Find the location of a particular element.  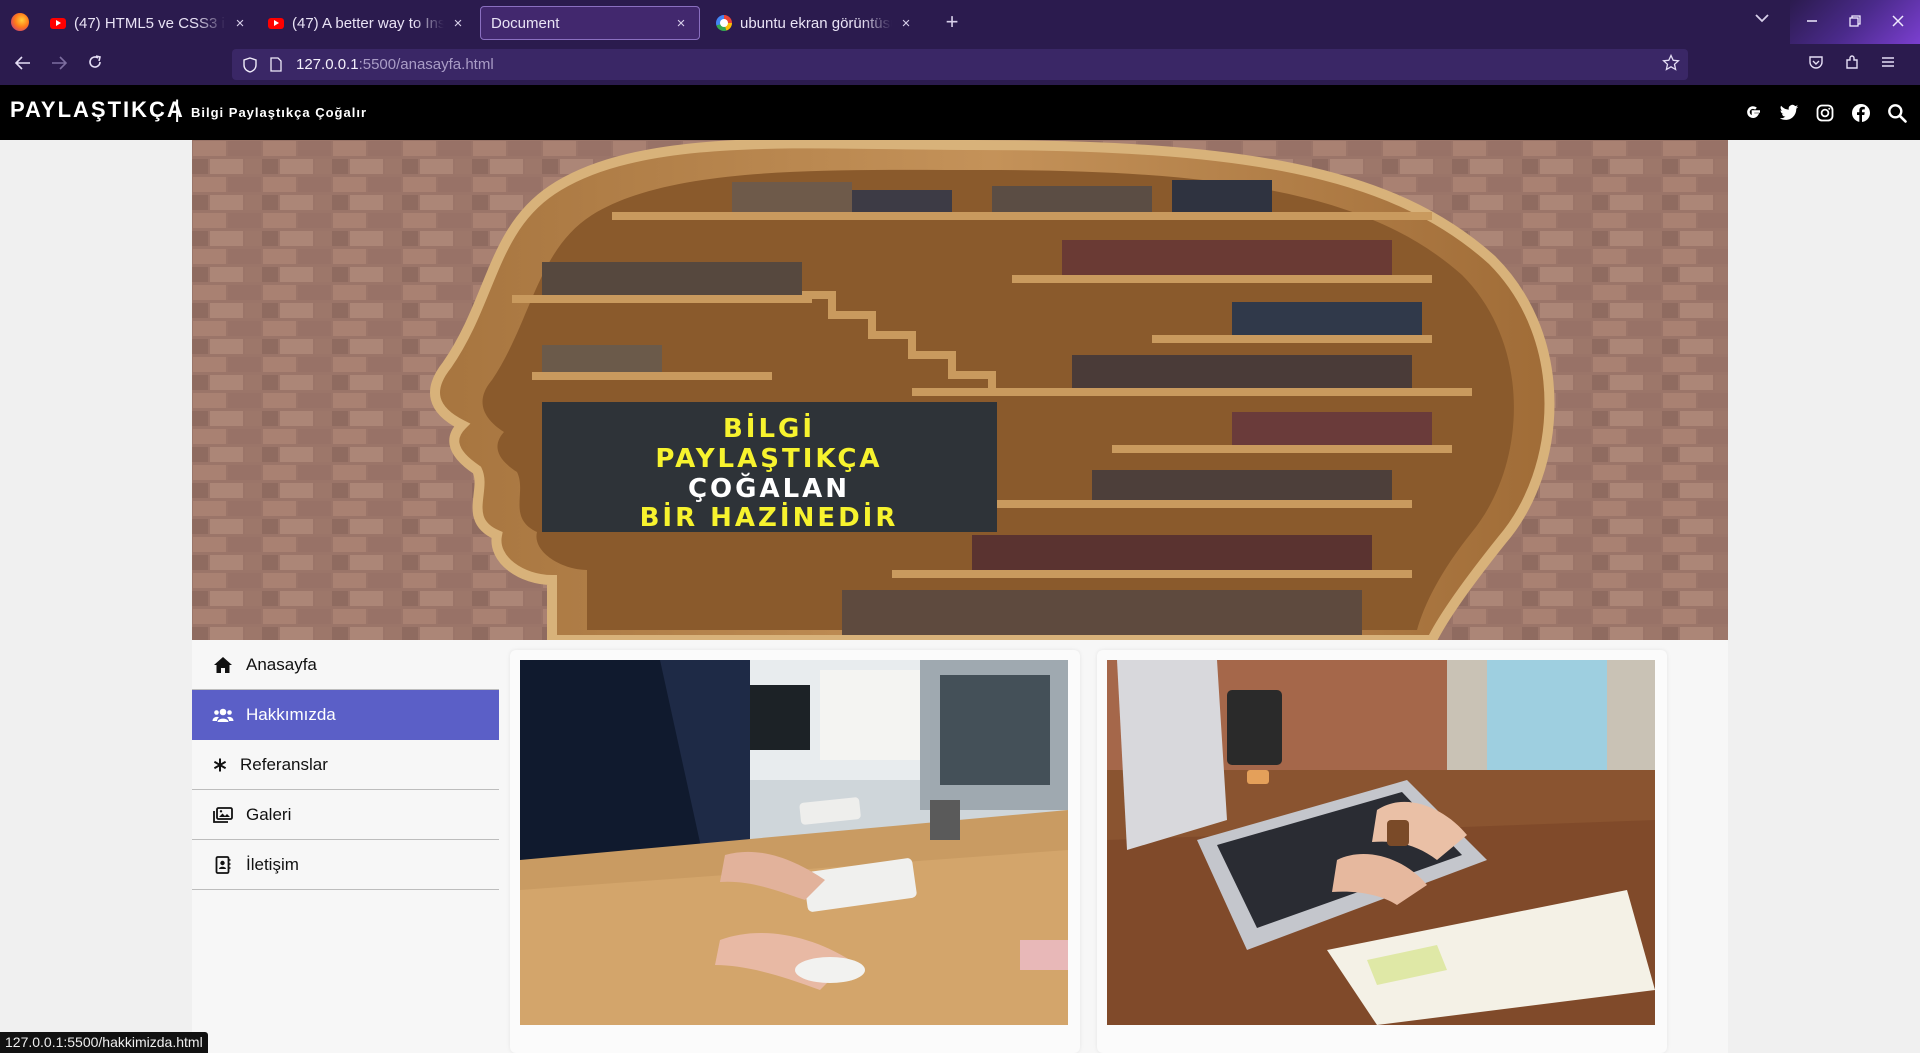

browser-tab-document: Document × is located at coordinates (590, 23).